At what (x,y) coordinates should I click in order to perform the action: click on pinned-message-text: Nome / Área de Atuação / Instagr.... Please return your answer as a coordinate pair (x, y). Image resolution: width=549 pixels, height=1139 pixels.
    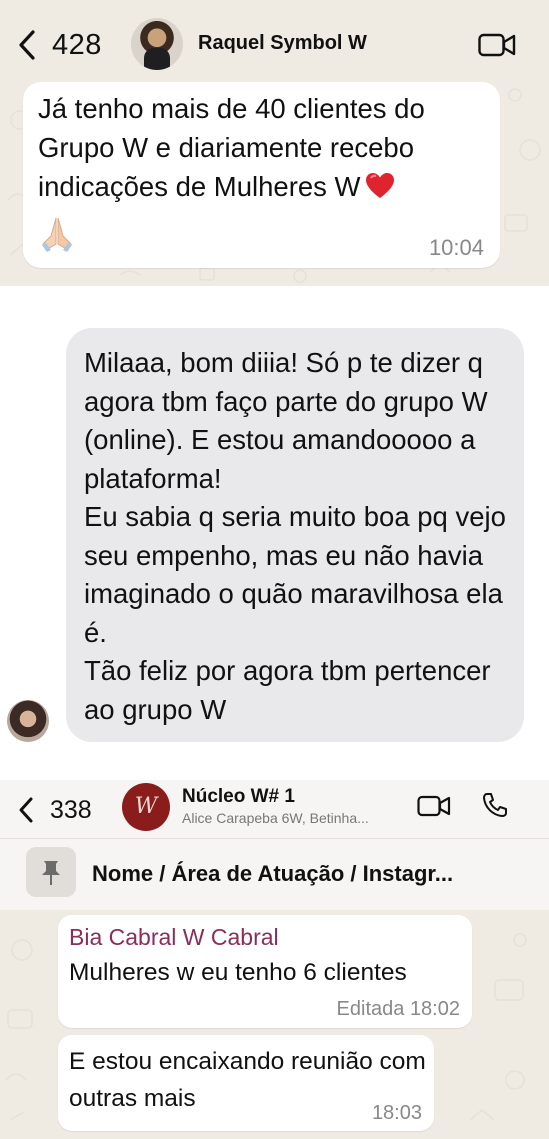
    Looking at the image, I should click on (273, 873).